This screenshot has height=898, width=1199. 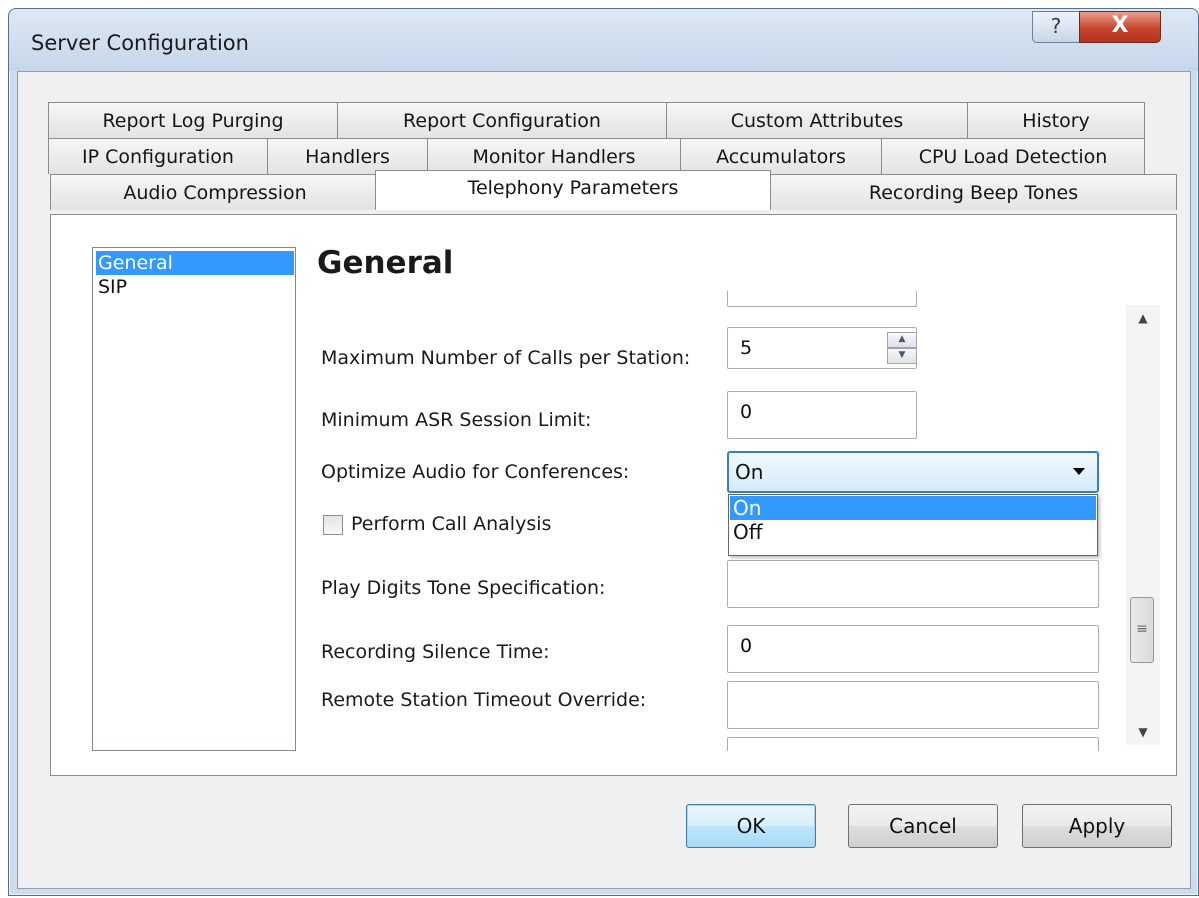 I want to click on max-calls-value: 5, so click(x=746, y=348).